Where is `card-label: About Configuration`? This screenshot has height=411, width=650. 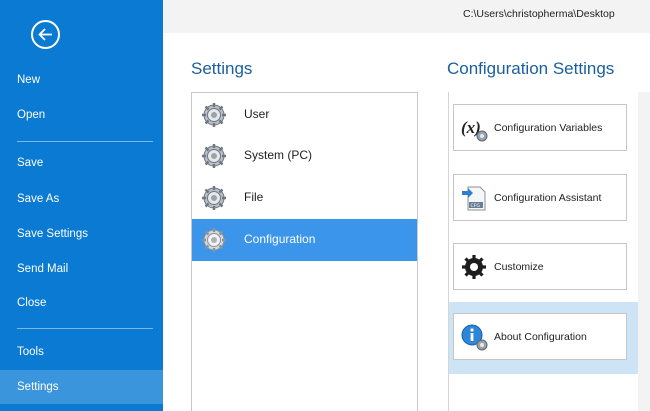 card-label: About Configuration is located at coordinates (540, 337).